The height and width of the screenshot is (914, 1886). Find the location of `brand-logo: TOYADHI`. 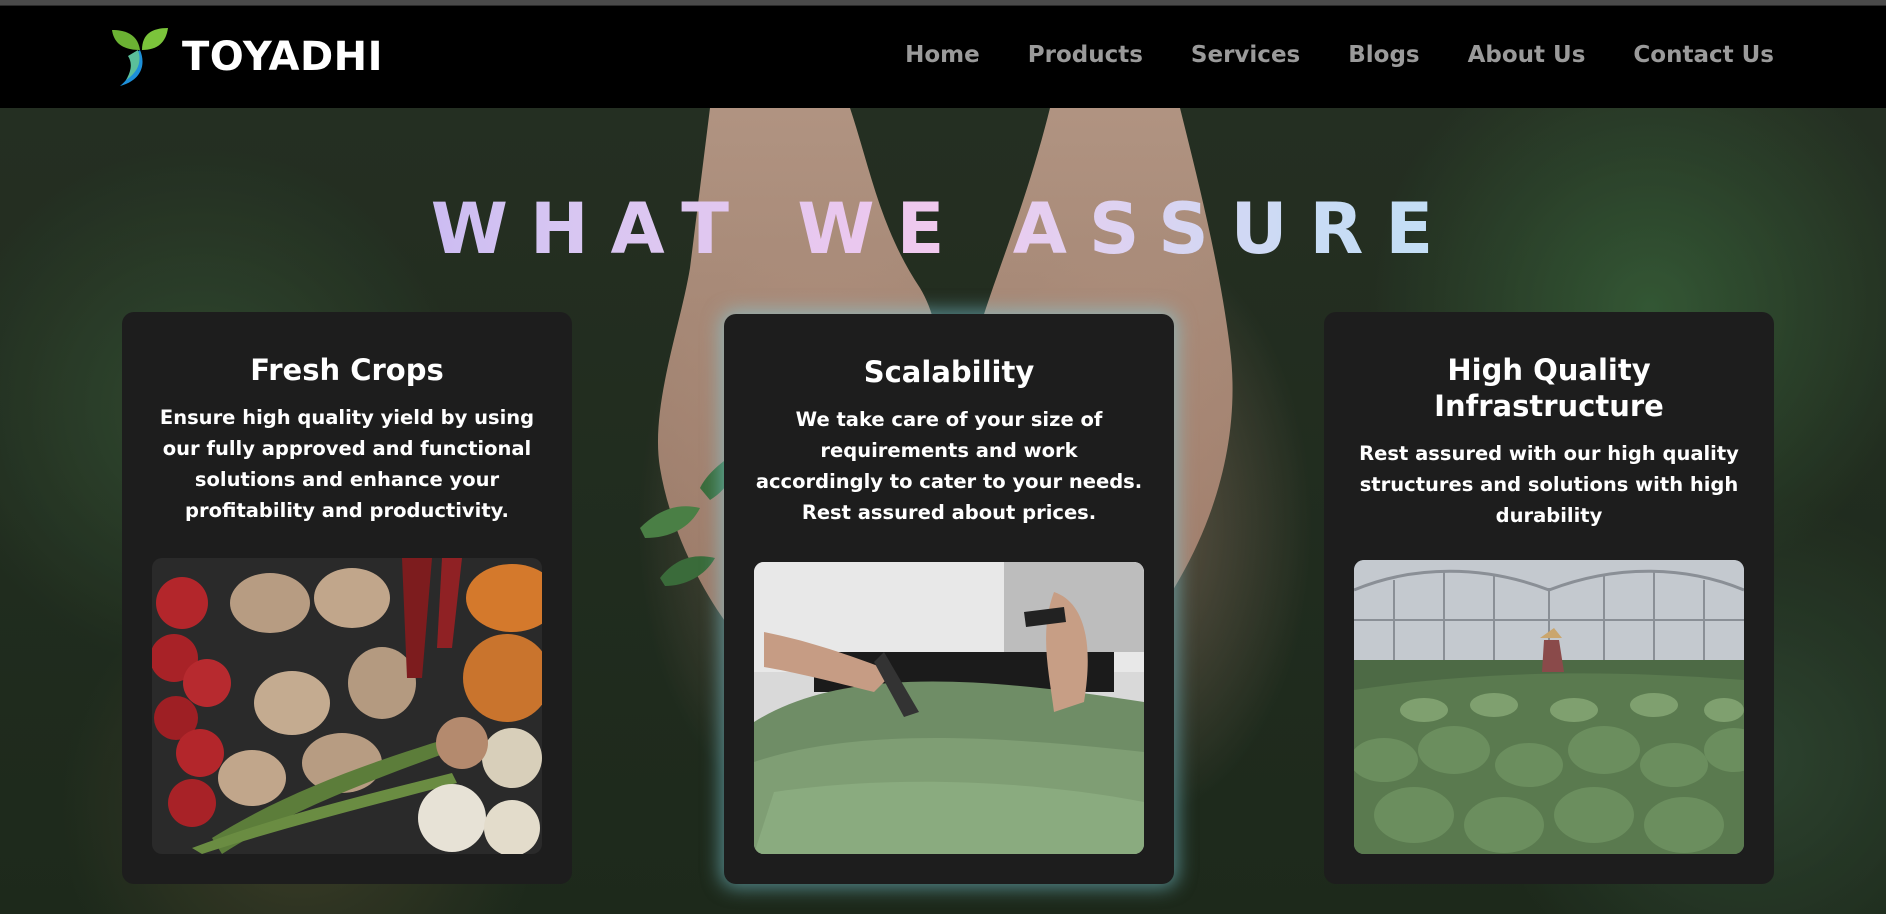

brand-logo: TOYADHI is located at coordinates (245, 57).